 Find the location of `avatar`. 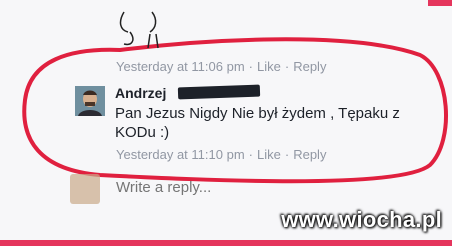

avatar is located at coordinates (90, 101).